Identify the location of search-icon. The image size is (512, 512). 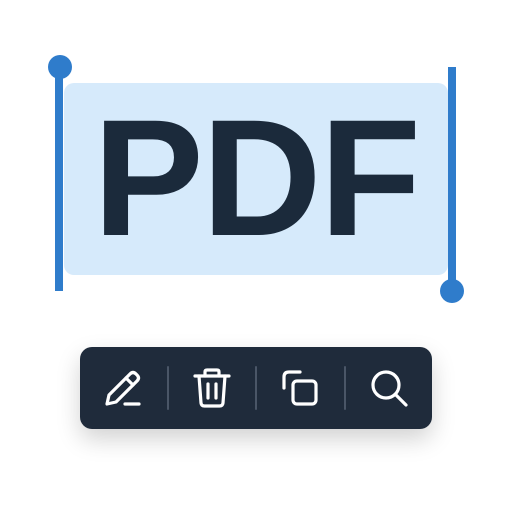
(389, 388).